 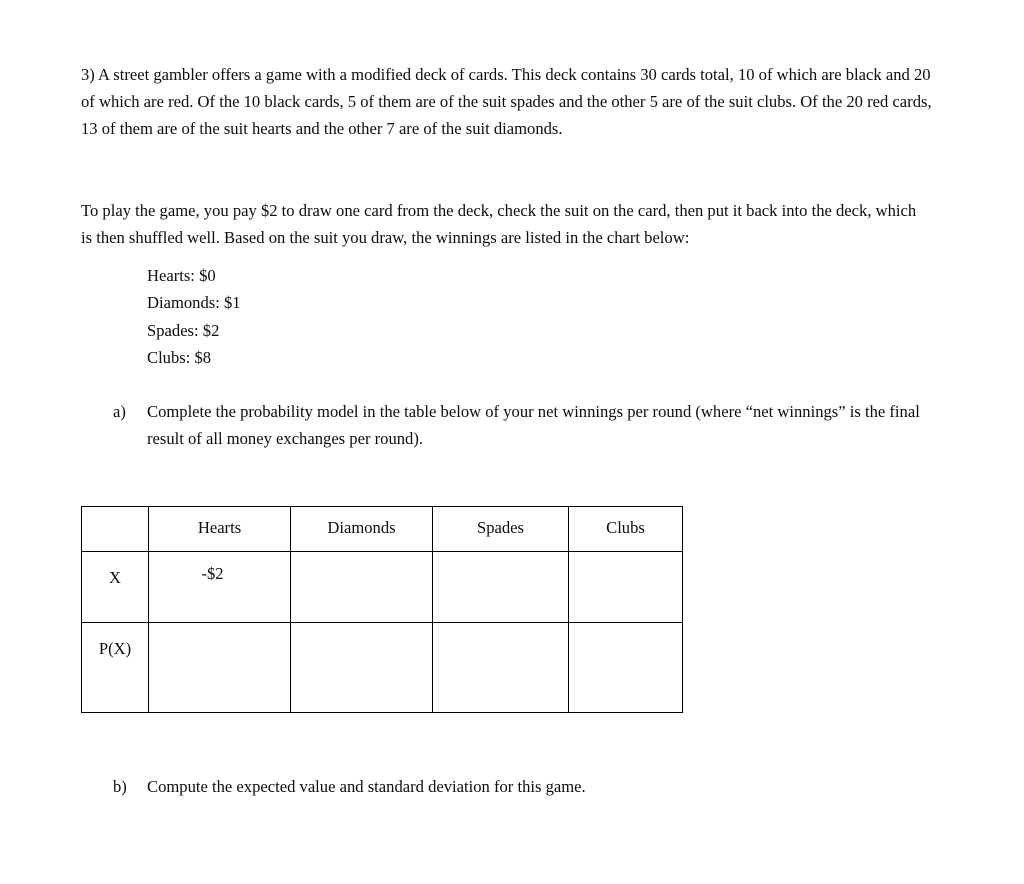 I want to click on table-header-clubs: Clubs, so click(x=625, y=529).